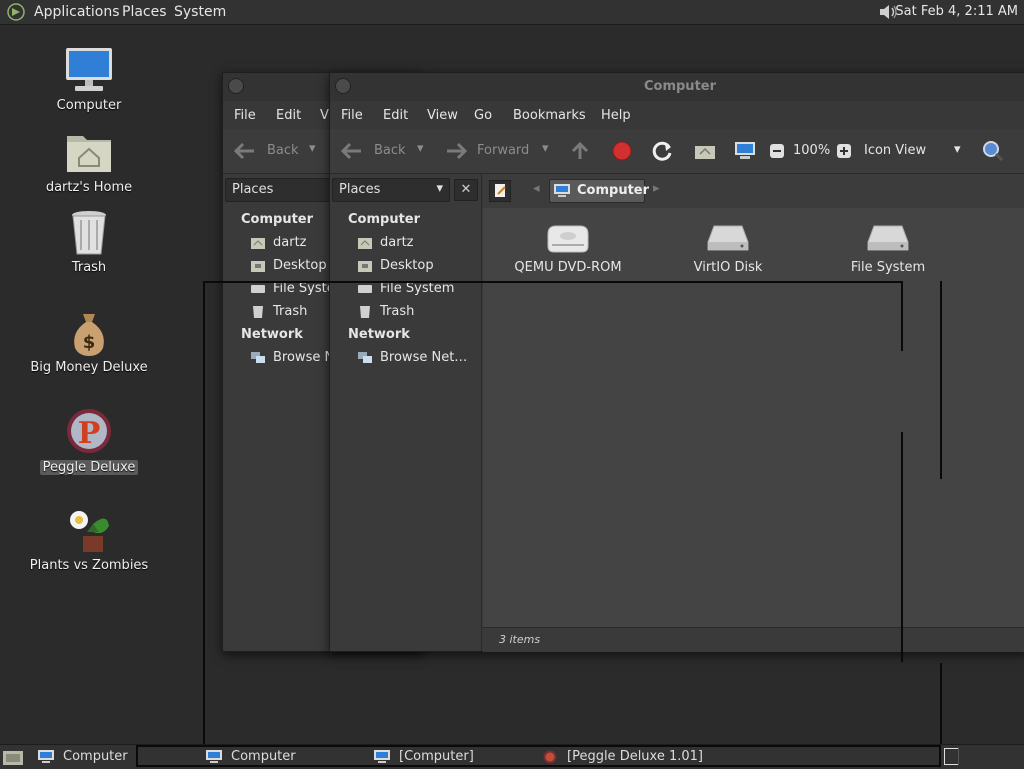  Describe the element at coordinates (397, 242) in the screenshot. I see `sidebar-item-label: dartz` at that location.